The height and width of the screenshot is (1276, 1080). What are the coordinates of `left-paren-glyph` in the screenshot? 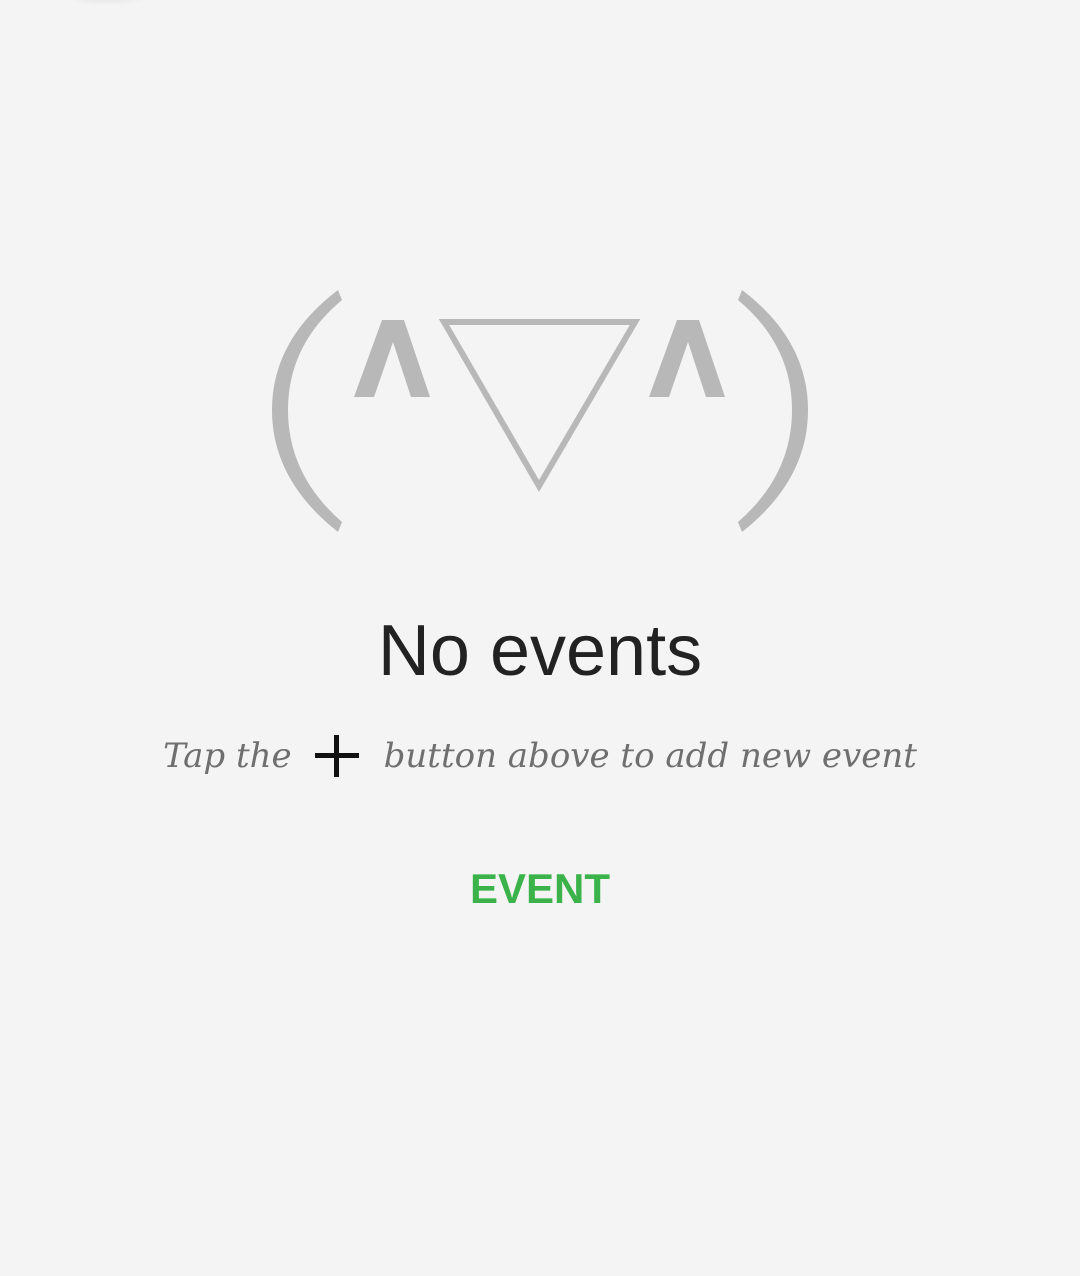 It's located at (307, 411).